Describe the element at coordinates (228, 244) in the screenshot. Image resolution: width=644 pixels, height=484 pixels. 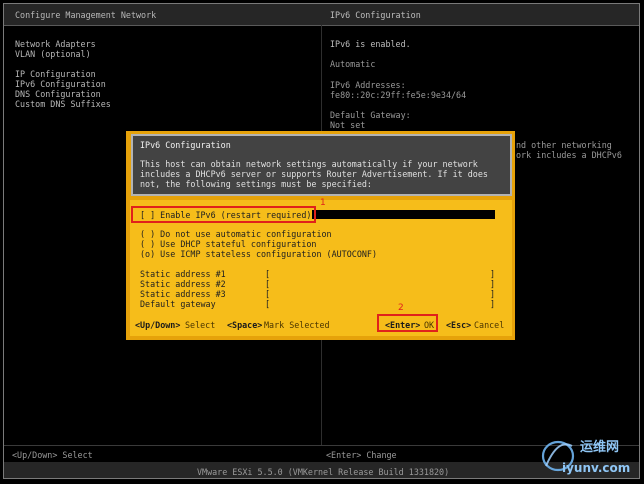
I see `radio-dhcp-stateful: ( ) Use DHCP stateful configuration` at that location.